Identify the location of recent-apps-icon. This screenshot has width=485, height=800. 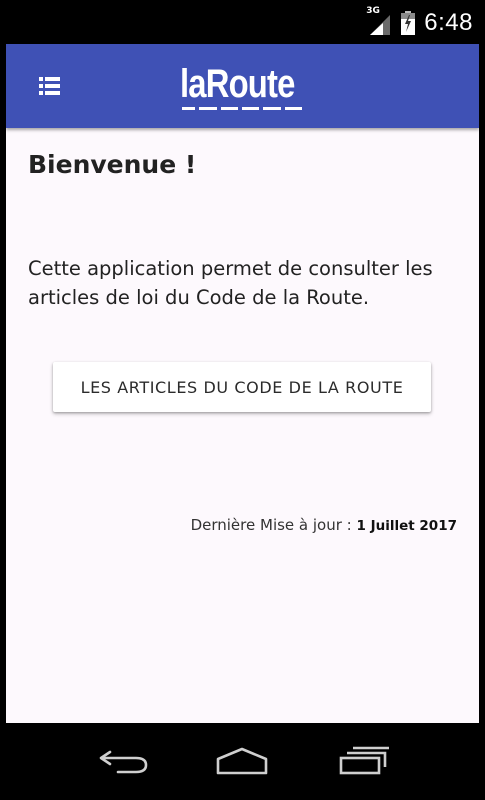
(364, 760).